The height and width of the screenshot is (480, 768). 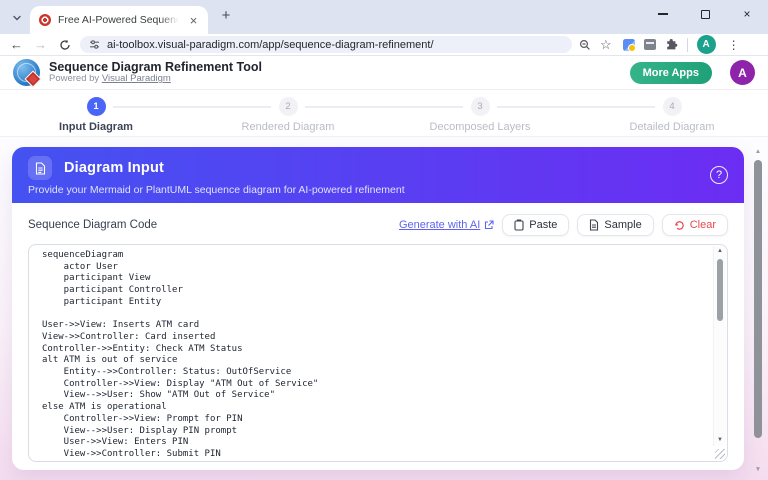 I want to click on tab-search-chevron-icon, so click(x=17, y=18).